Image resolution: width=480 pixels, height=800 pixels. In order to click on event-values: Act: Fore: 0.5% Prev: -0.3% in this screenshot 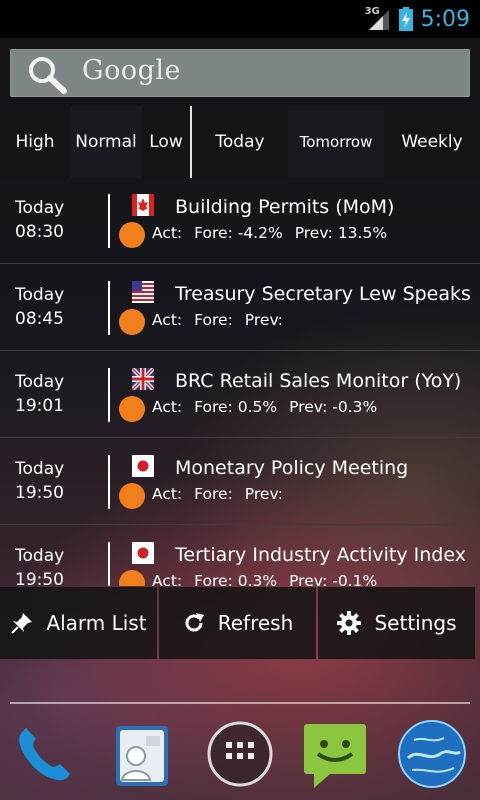, I will do `click(265, 407)`.